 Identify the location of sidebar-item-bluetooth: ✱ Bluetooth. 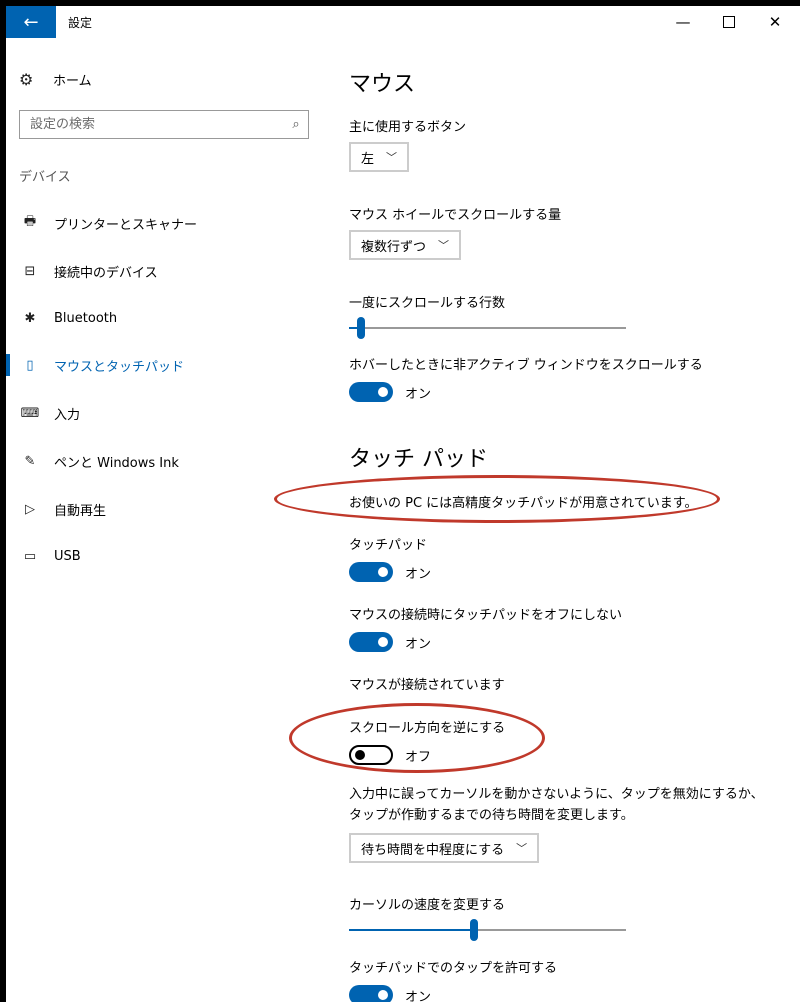
(171, 318).